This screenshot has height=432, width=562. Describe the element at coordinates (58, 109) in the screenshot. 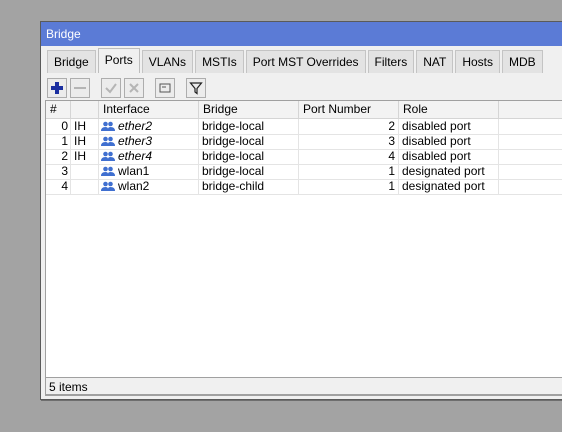

I see `column-header-index: #` at that location.